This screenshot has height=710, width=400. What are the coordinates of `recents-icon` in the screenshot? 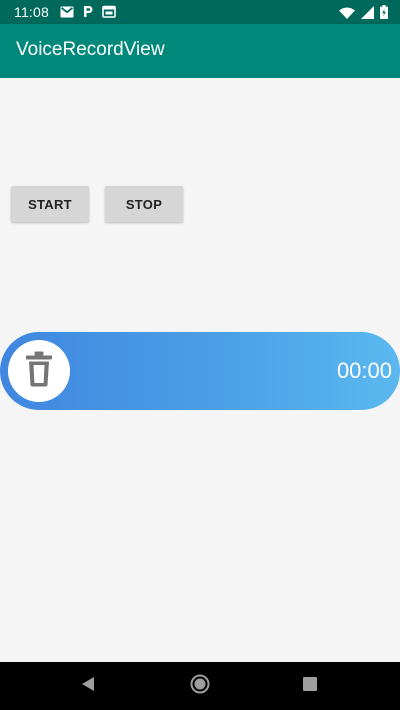 It's located at (310, 686).